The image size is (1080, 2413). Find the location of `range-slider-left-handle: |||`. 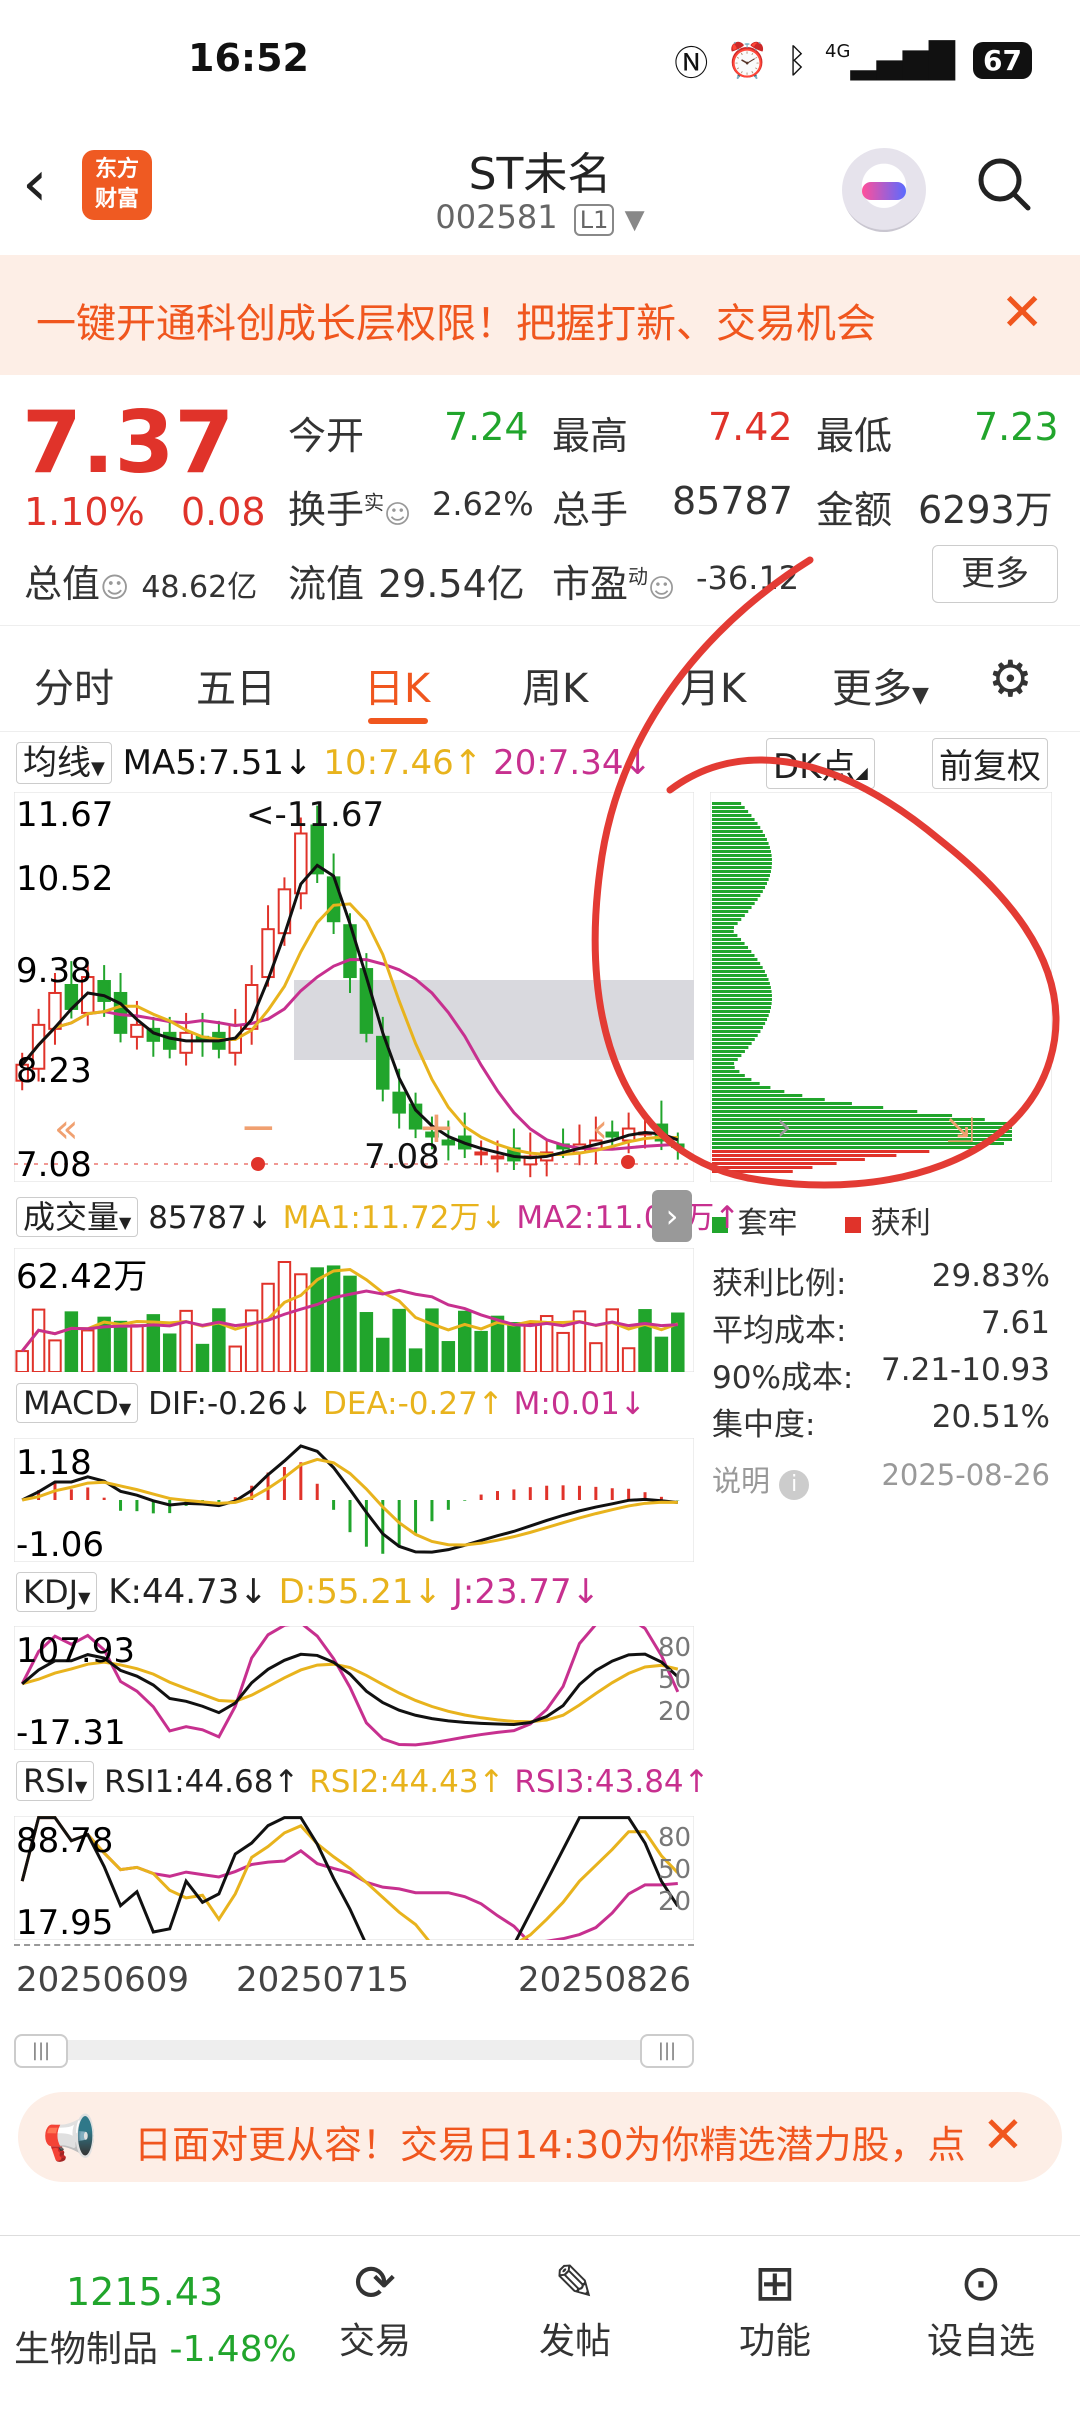

range-slider-left-handle: ||| is located at coordinates (41, 2051).